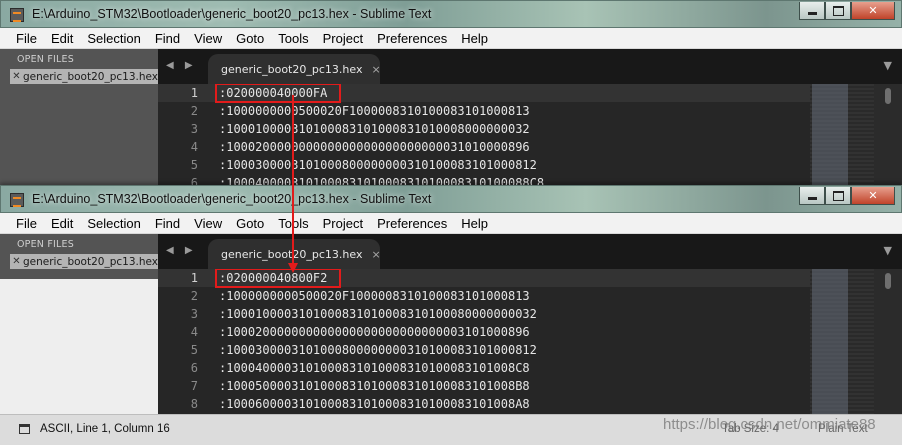 The image size is (902, 445). Describe the element at coordinates (484, 93) in the screenshot. I see `code-line: 1 :020000040000FA` at that location.